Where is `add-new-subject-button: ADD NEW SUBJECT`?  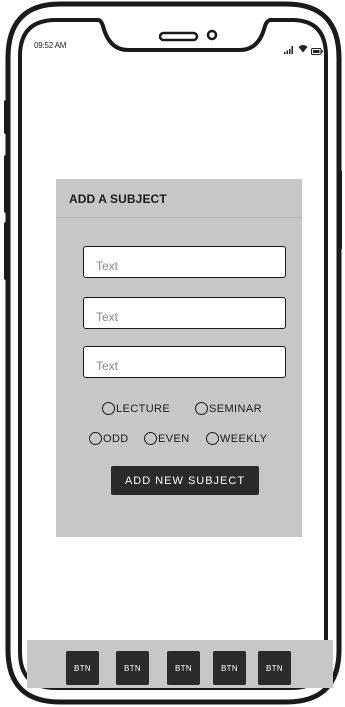 add-new-subject-button: ADD NEW SUBJECT is located at coordinates (185, 480).